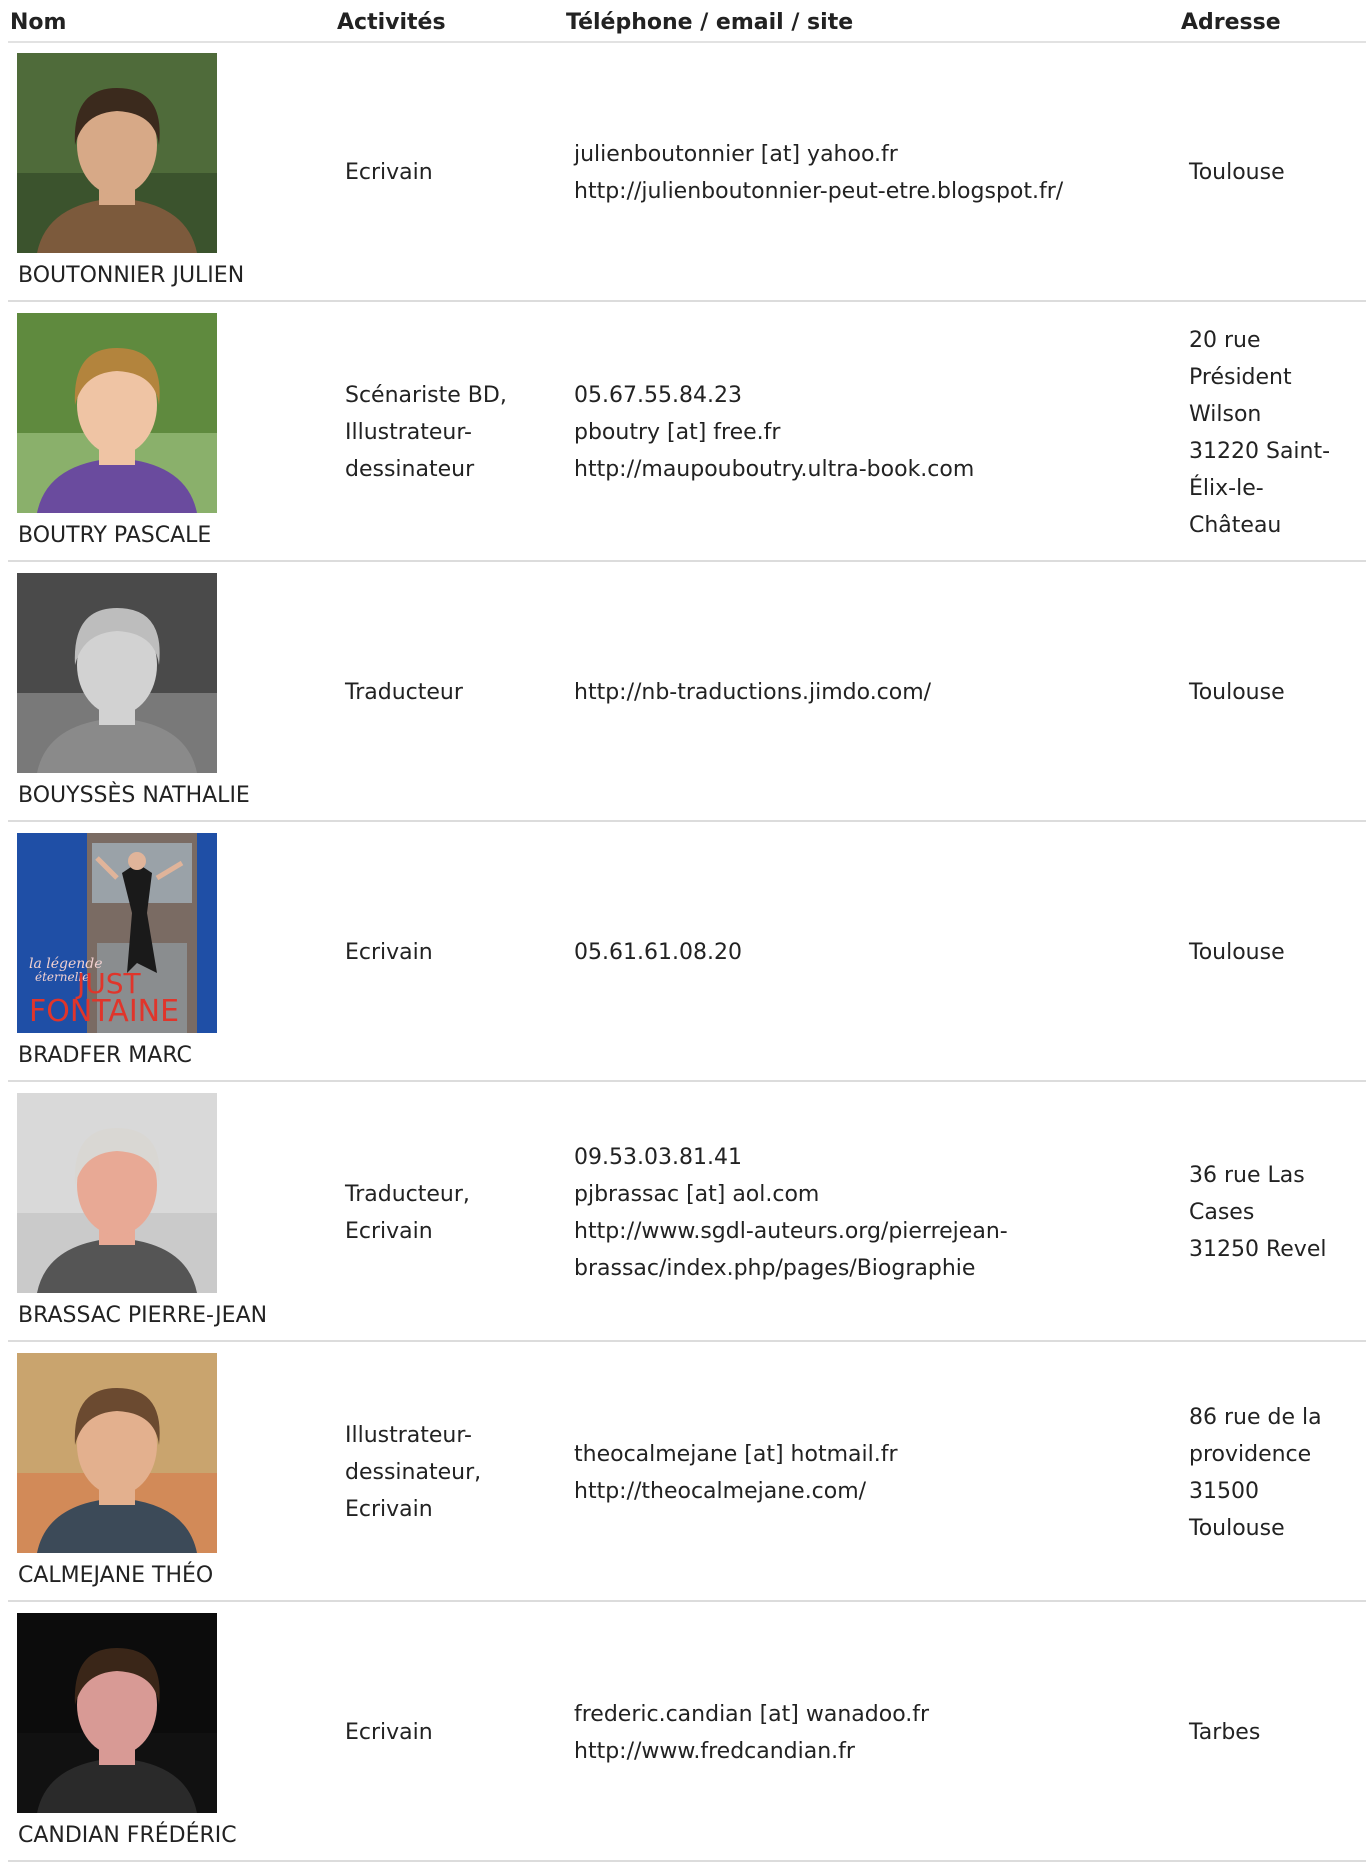  What do you see at coordinates (752, 692) in the screenshot?
I see `contact-cell-line: http://nb-traductions.jimdo.com/` at bounding box center [752, 692].